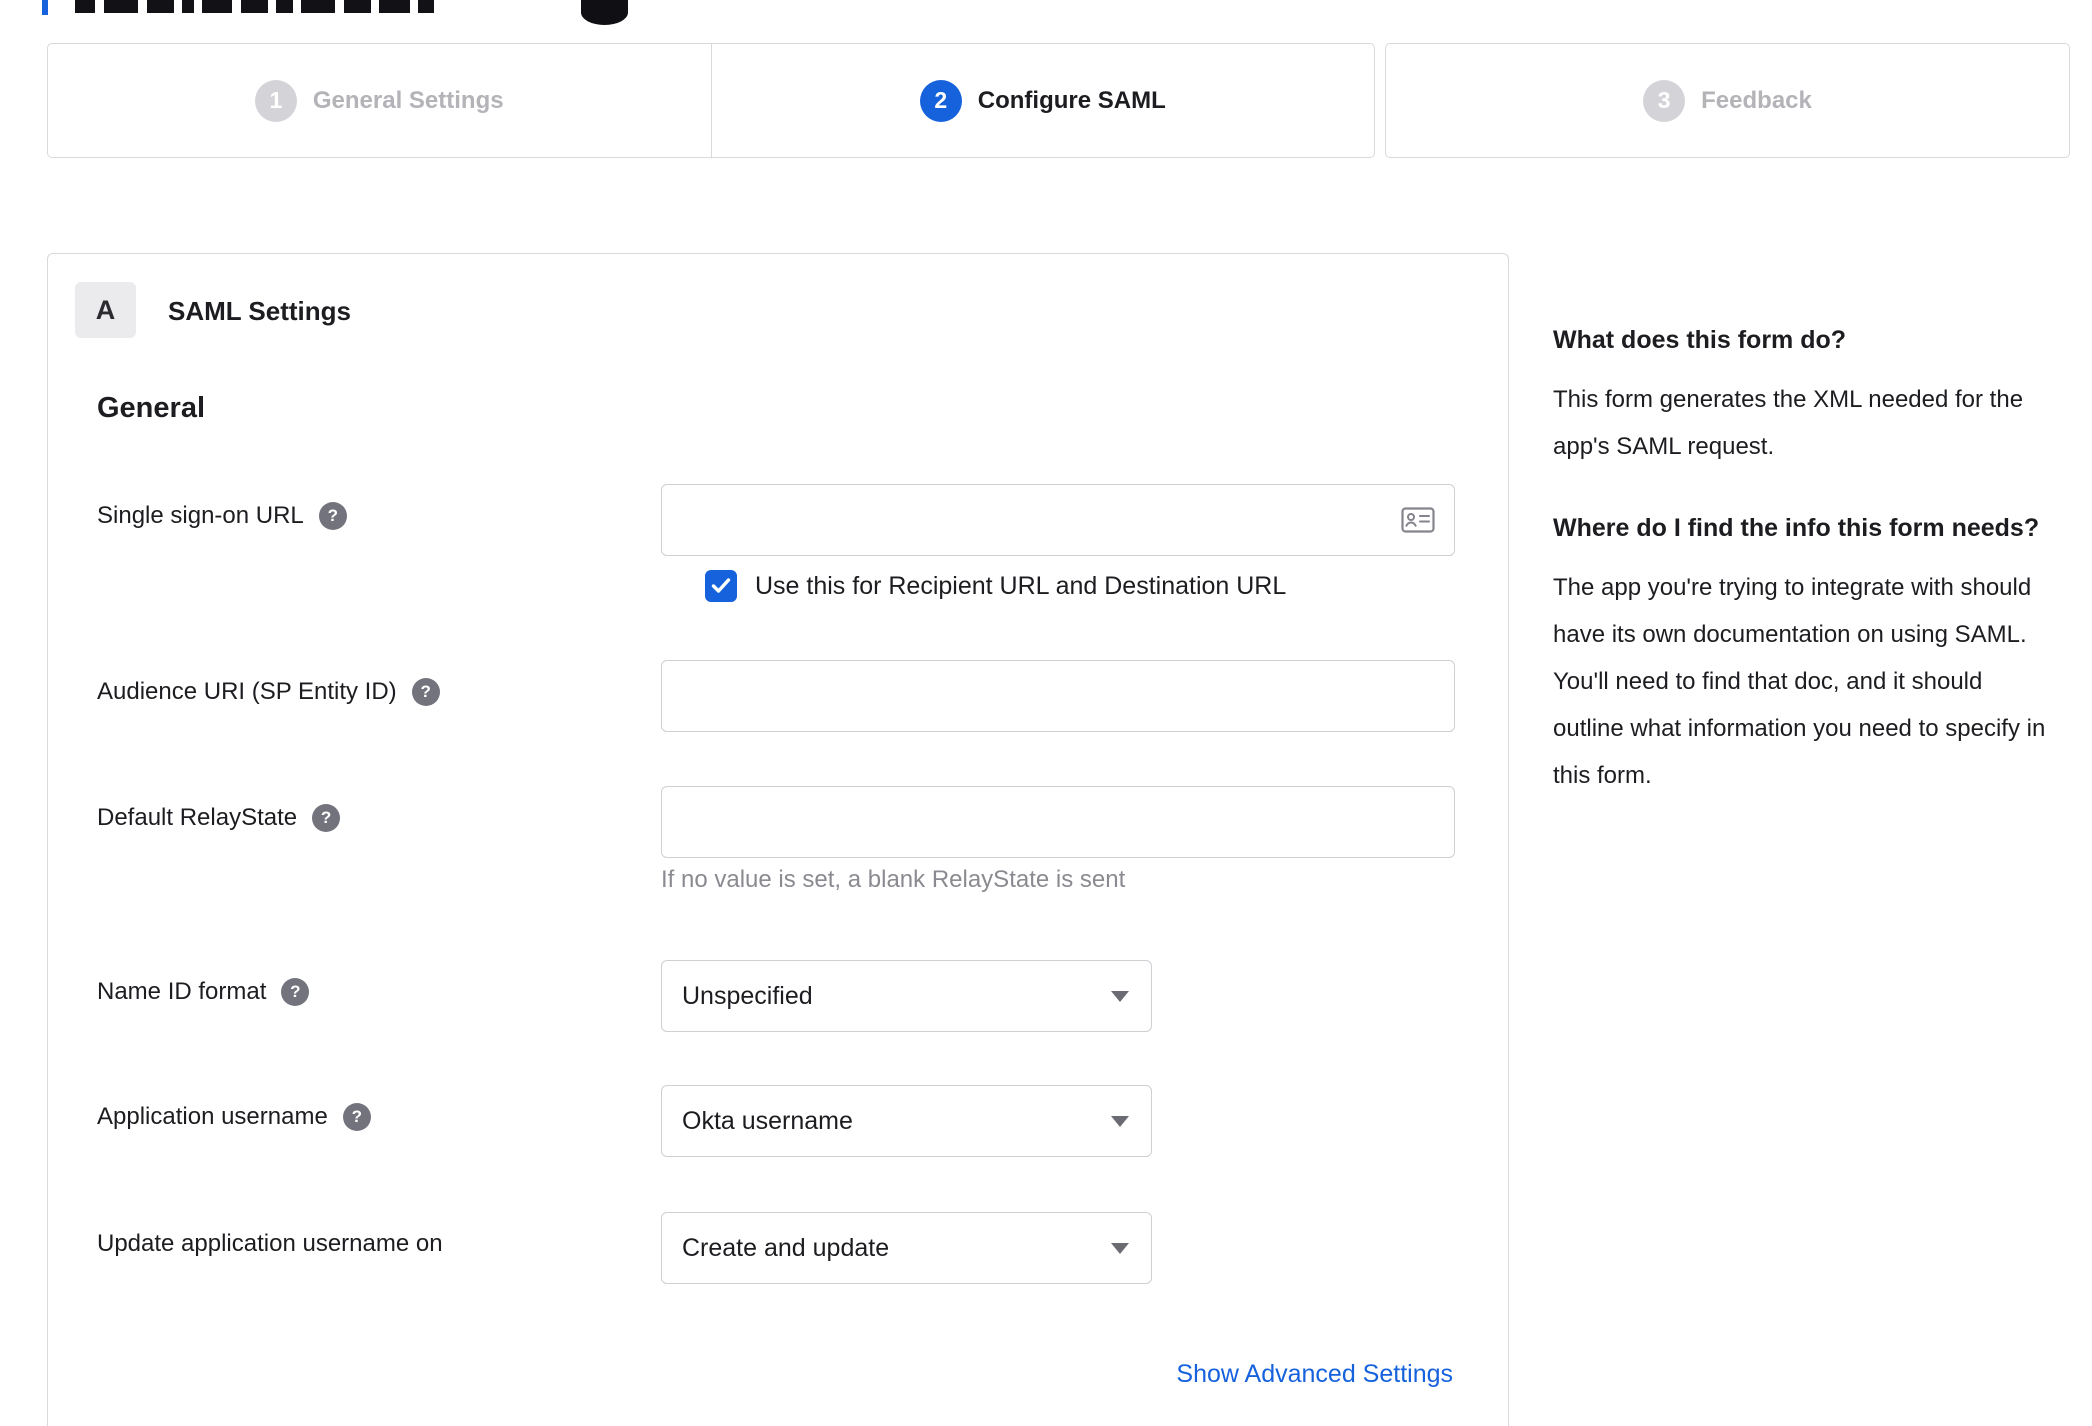 The image size is (2092, 1426). I want to click on group-title: General, so click(151, 408).